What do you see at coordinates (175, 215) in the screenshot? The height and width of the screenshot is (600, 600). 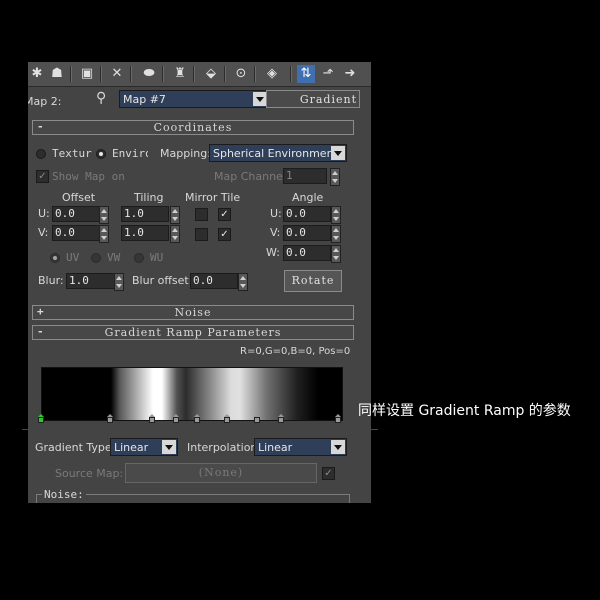 I see `u-tiling-spinner` at bounding box center [175, 215].